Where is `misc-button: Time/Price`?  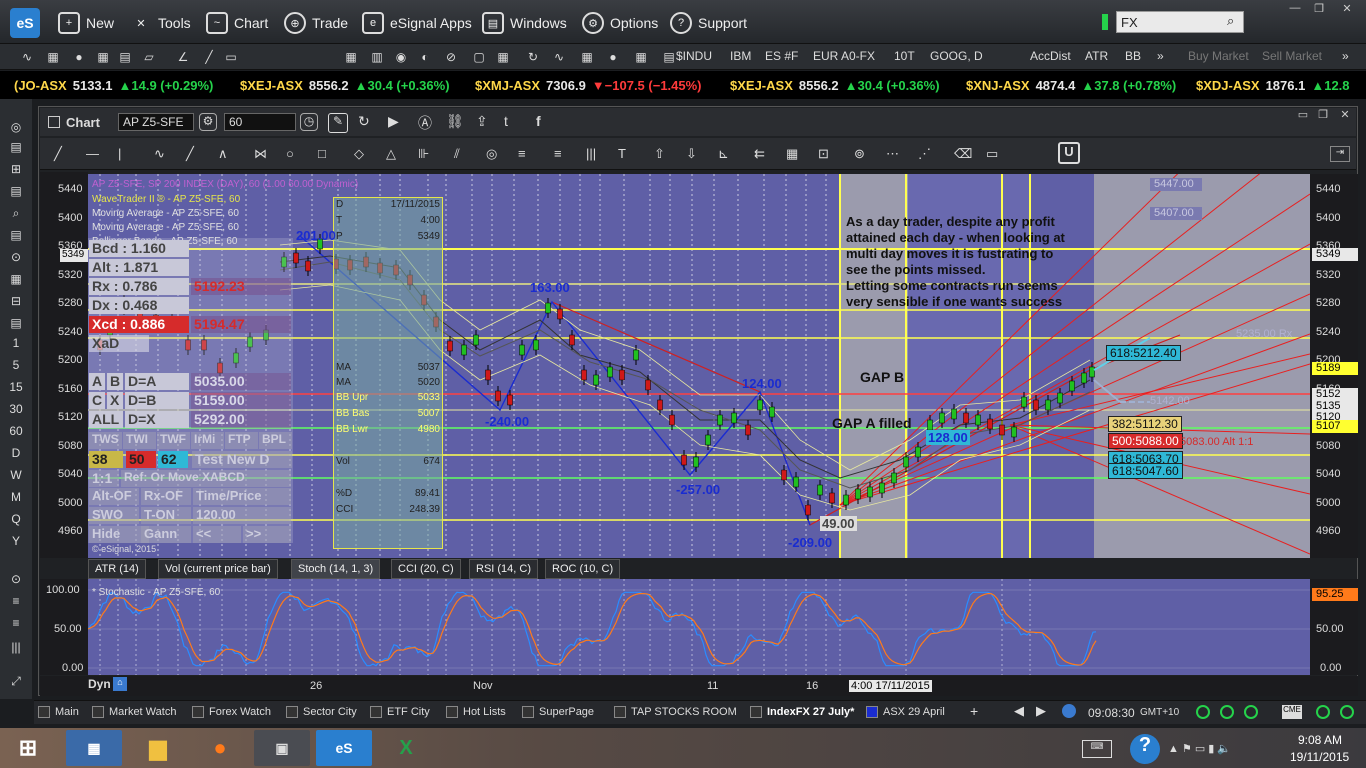
misc-button: Time/Price is located at coordinates (242, 496).